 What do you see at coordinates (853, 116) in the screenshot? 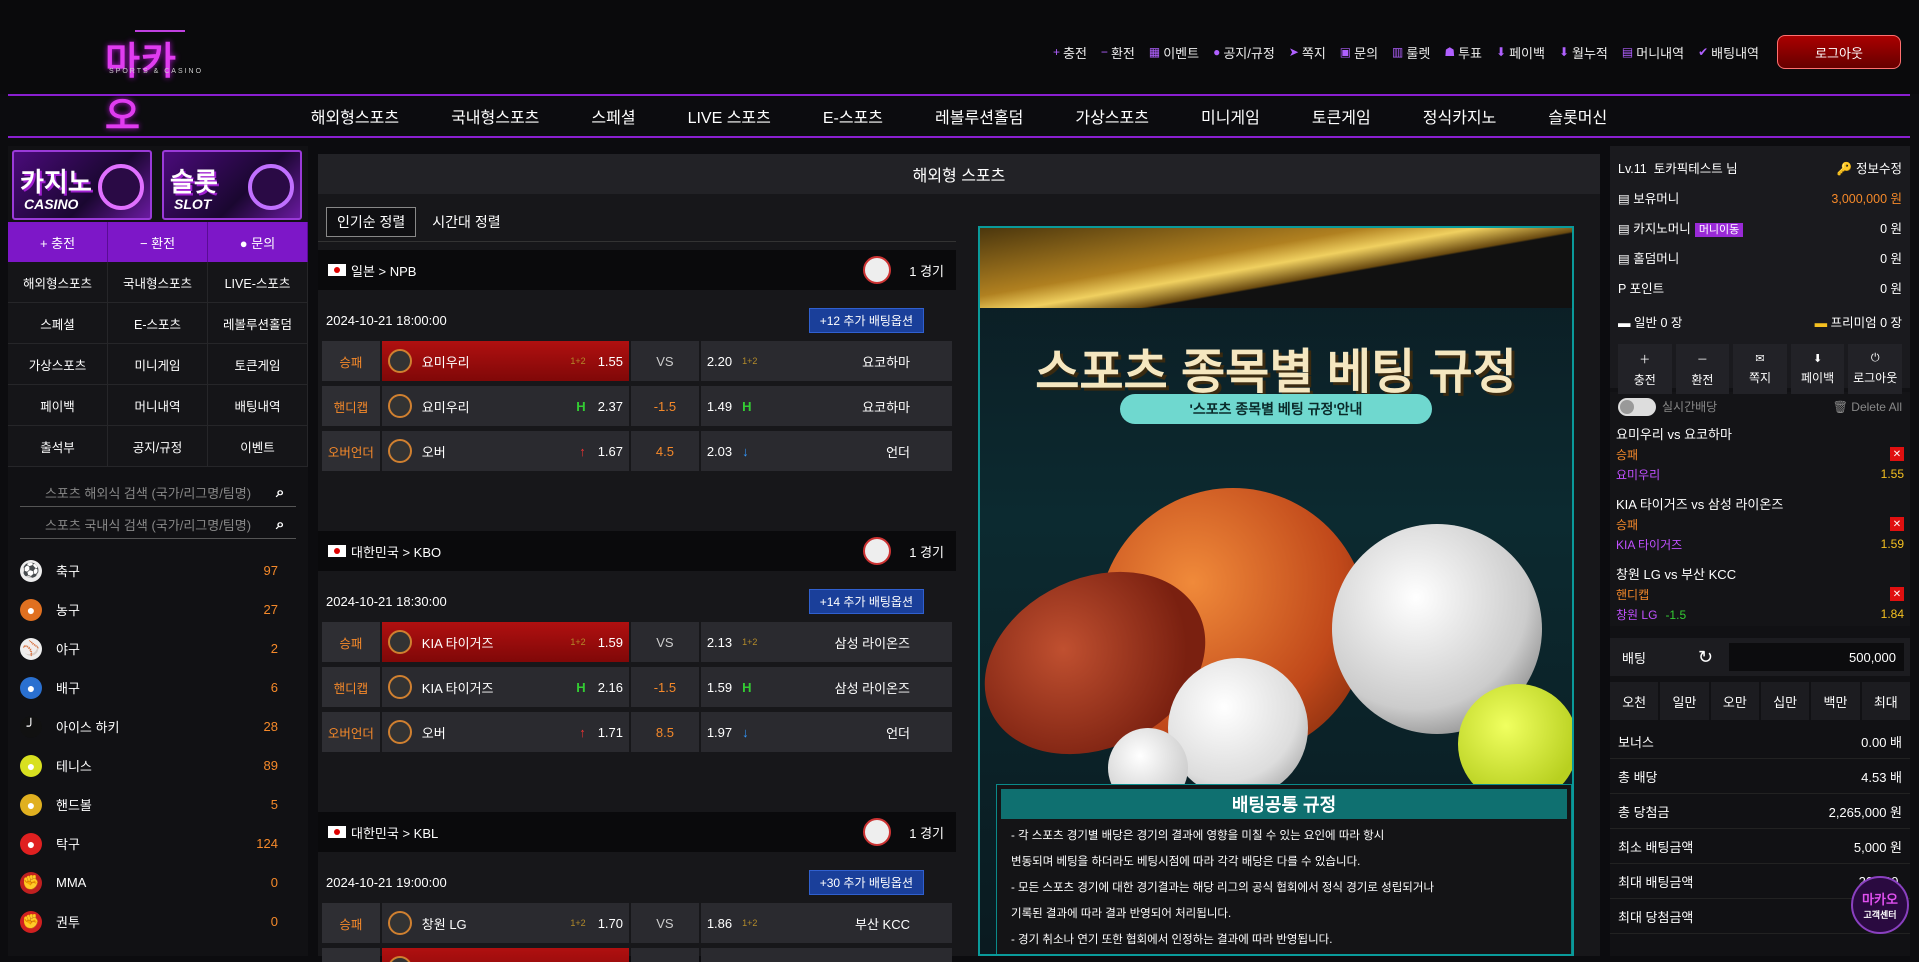
I see `mainnav-item: E-스포츠` at bounding box center [853, 116].